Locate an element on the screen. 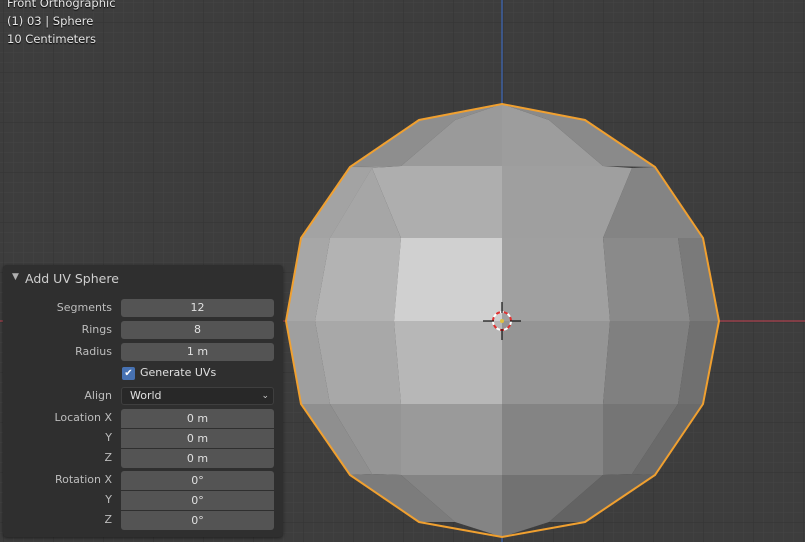  generate-uvs-checkbox: ✔ is located at coordinates (128, 373).